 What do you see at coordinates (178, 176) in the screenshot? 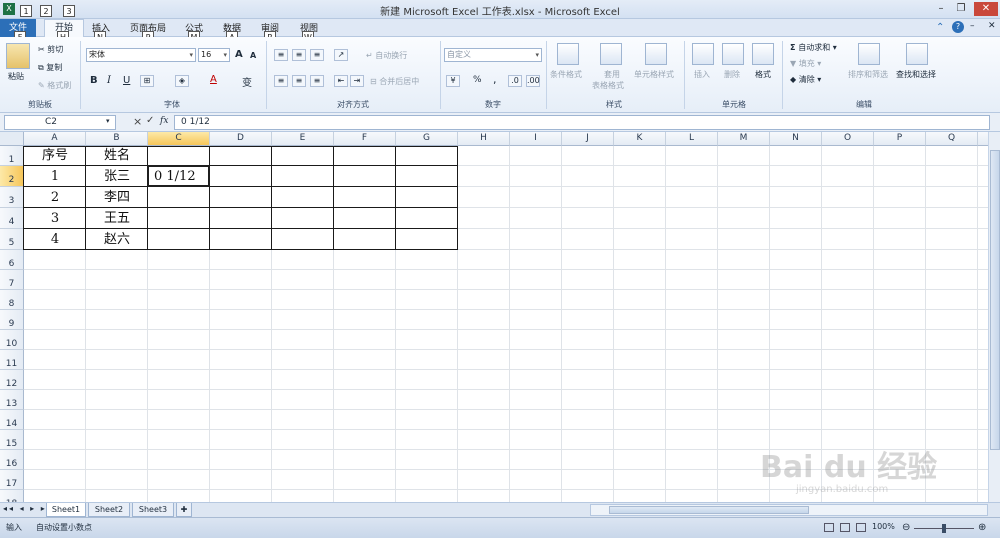
I see `active-cell-cursor` at bounding box center [178, 176].